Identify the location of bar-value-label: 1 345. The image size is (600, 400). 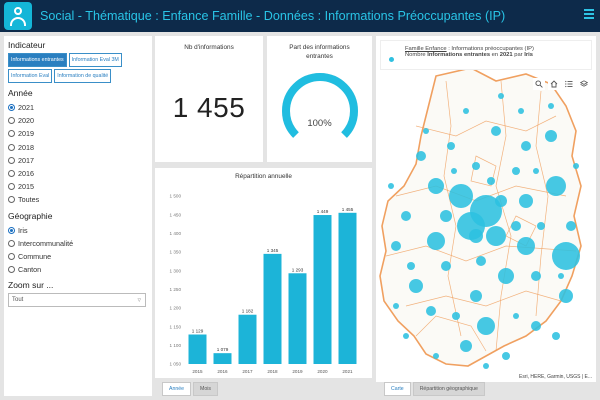
(273, 250).